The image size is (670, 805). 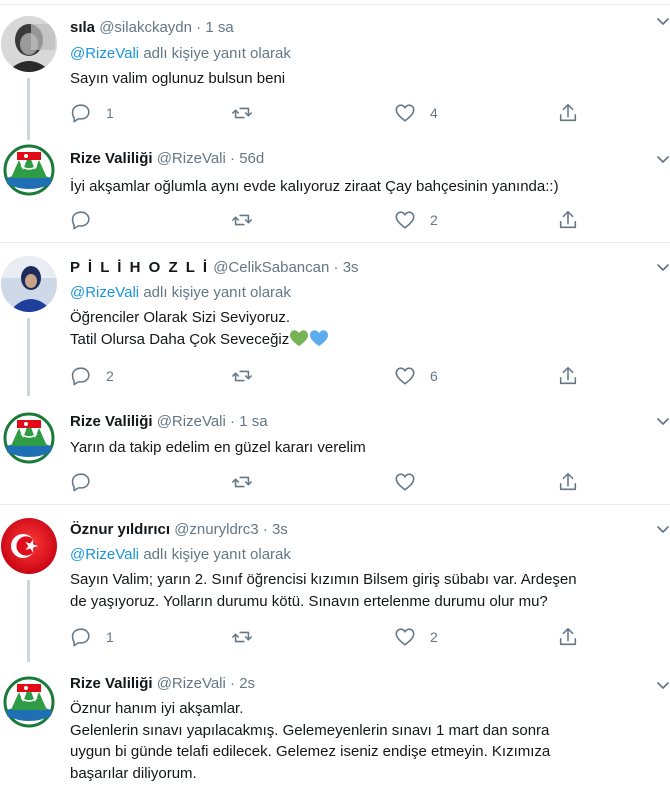 What do you see at coordinates (416, 376) in the screenshot?
I see `like-button: 6` at bounding box center [416, 376].